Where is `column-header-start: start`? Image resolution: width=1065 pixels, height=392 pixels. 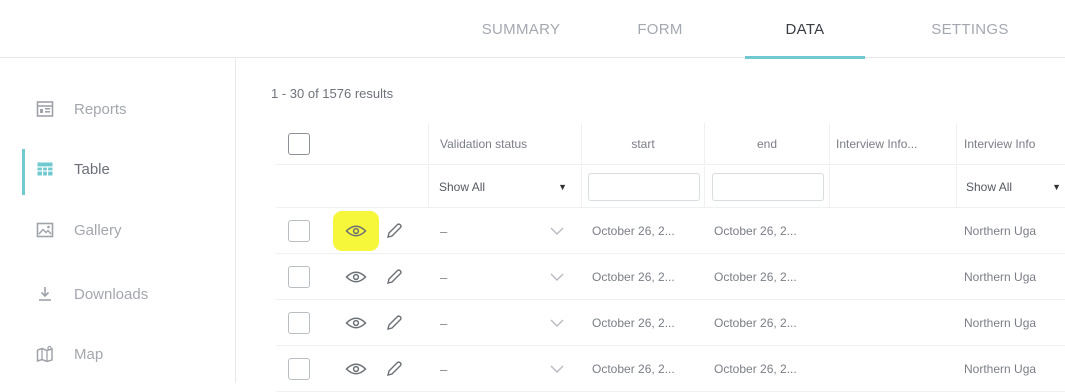
column-header-start: start is located at coordinates (643, 143).